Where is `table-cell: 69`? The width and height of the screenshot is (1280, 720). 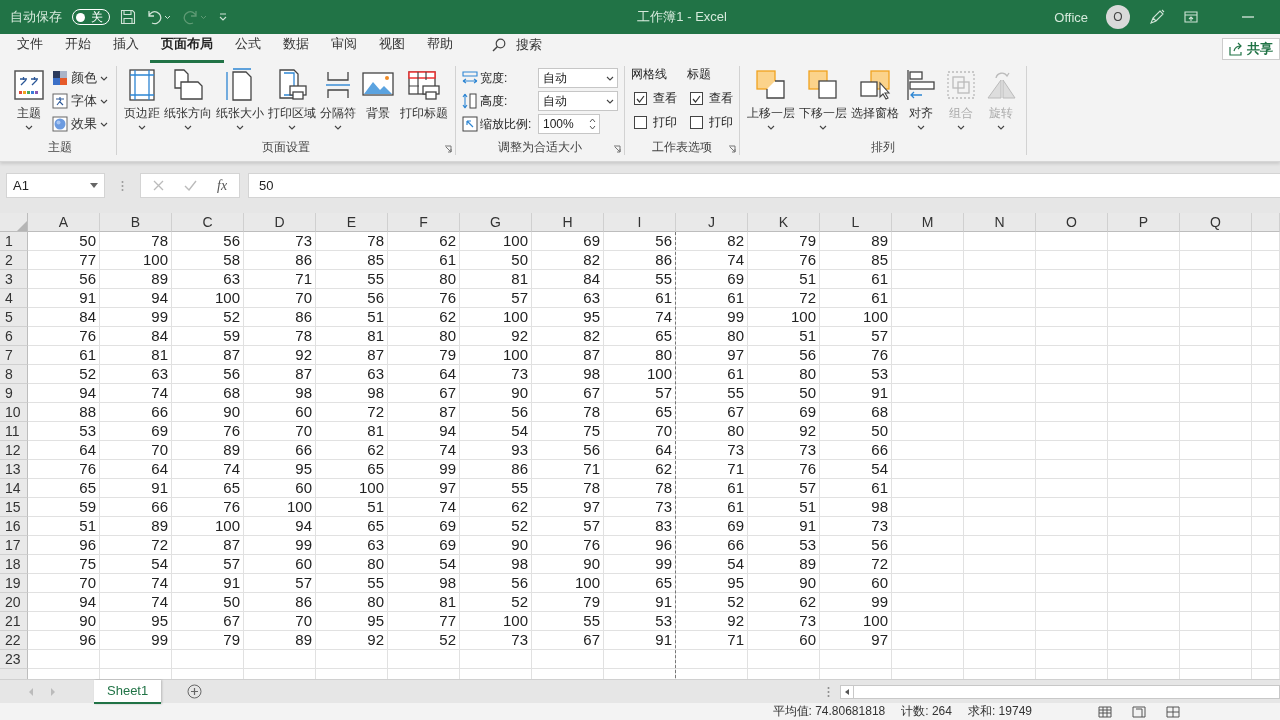 table-cell: 69 is located at coordinates (568, 241).